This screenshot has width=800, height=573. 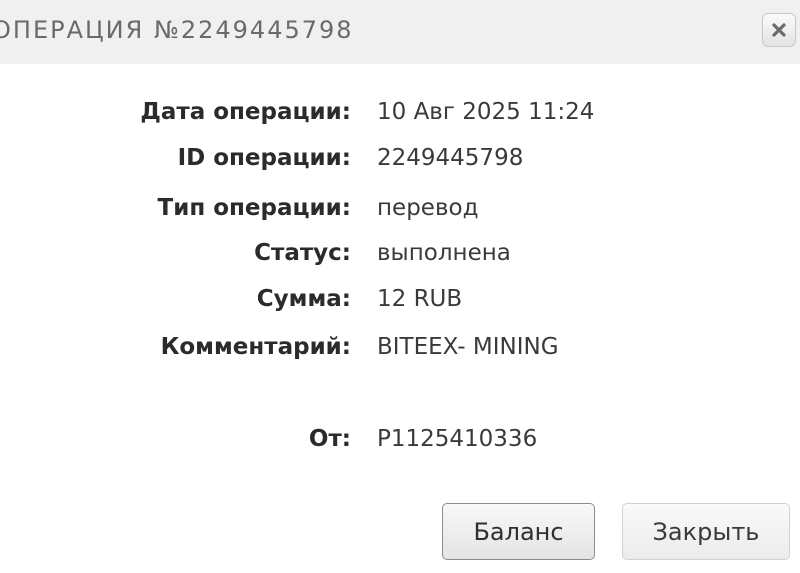 What do you see at coordinates (428, 208) in the screenshot?
I see `detail-value-type: перевод` at bounding box center [428, 208].